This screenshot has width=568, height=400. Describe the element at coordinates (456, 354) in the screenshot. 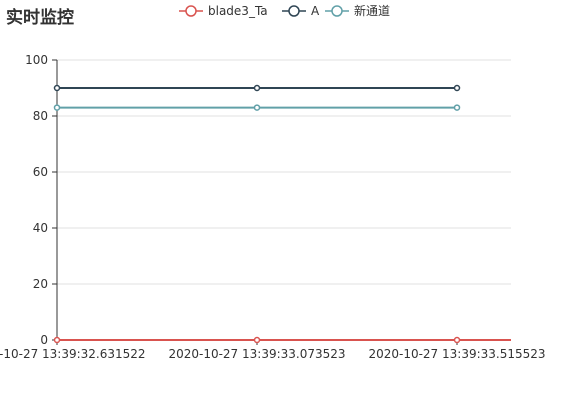

I see `x-axis-tick-label: 2020-10-27 13:39:33.515523` at that location.